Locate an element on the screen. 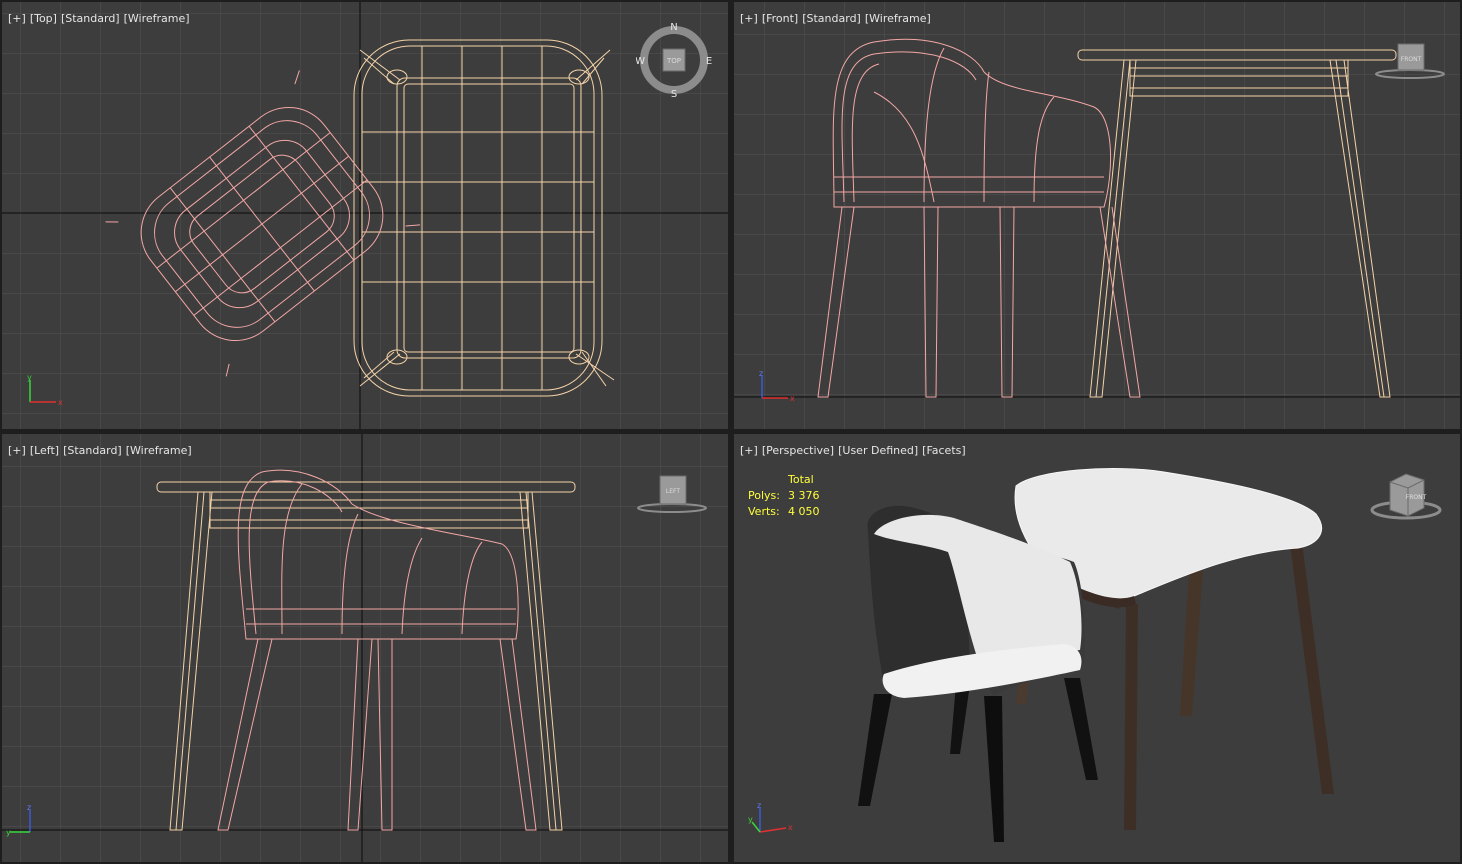  verts-label: Verts: is located at coordinates (764, 511).